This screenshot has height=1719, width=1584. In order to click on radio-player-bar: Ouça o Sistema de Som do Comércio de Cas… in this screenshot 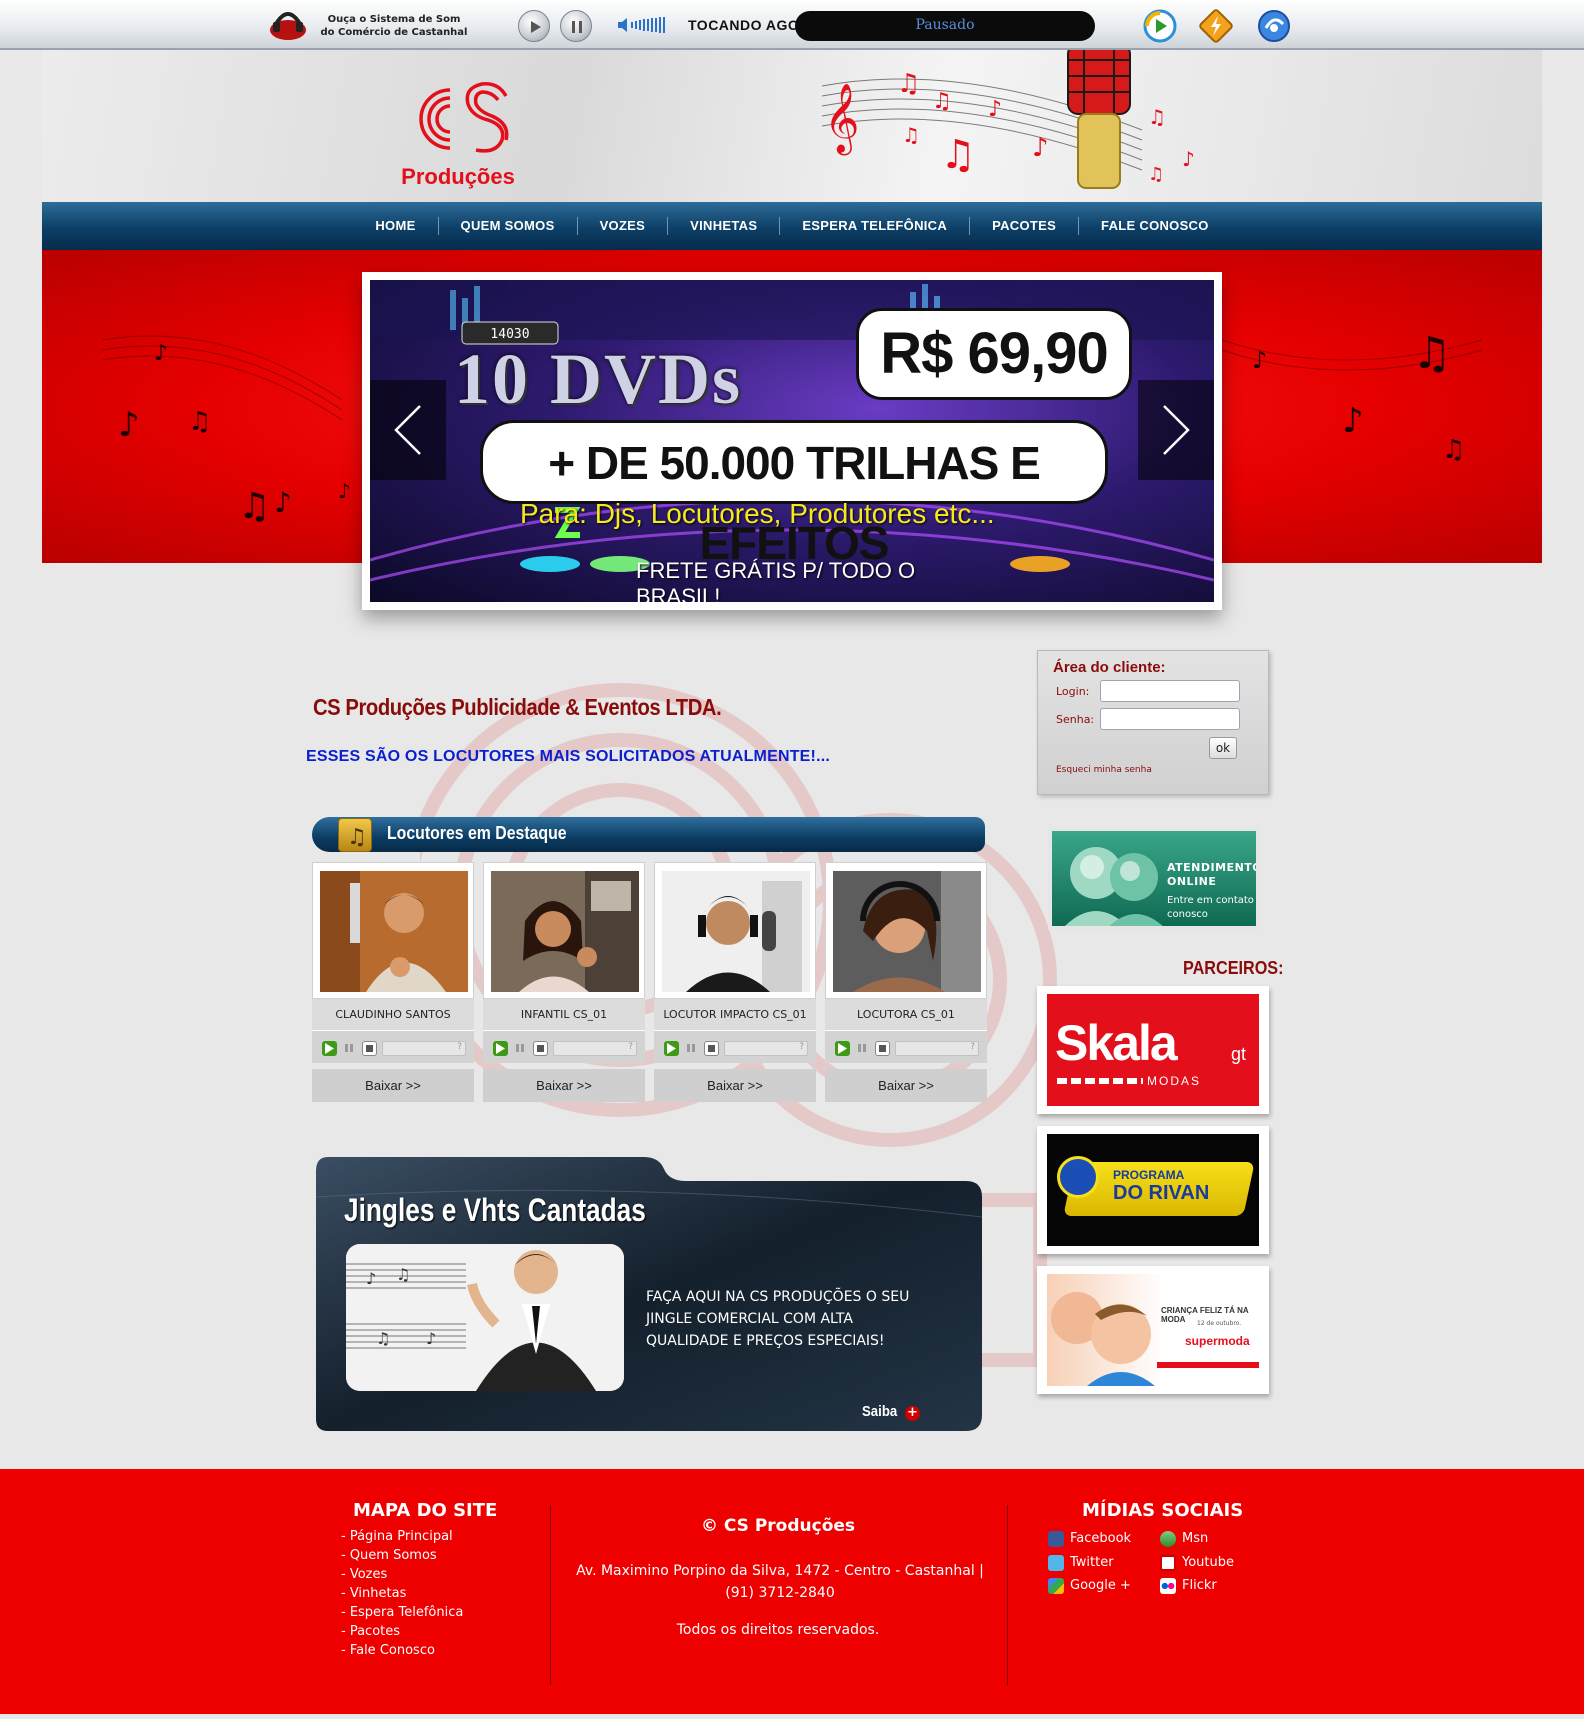, I will do `click(792, 25)`.